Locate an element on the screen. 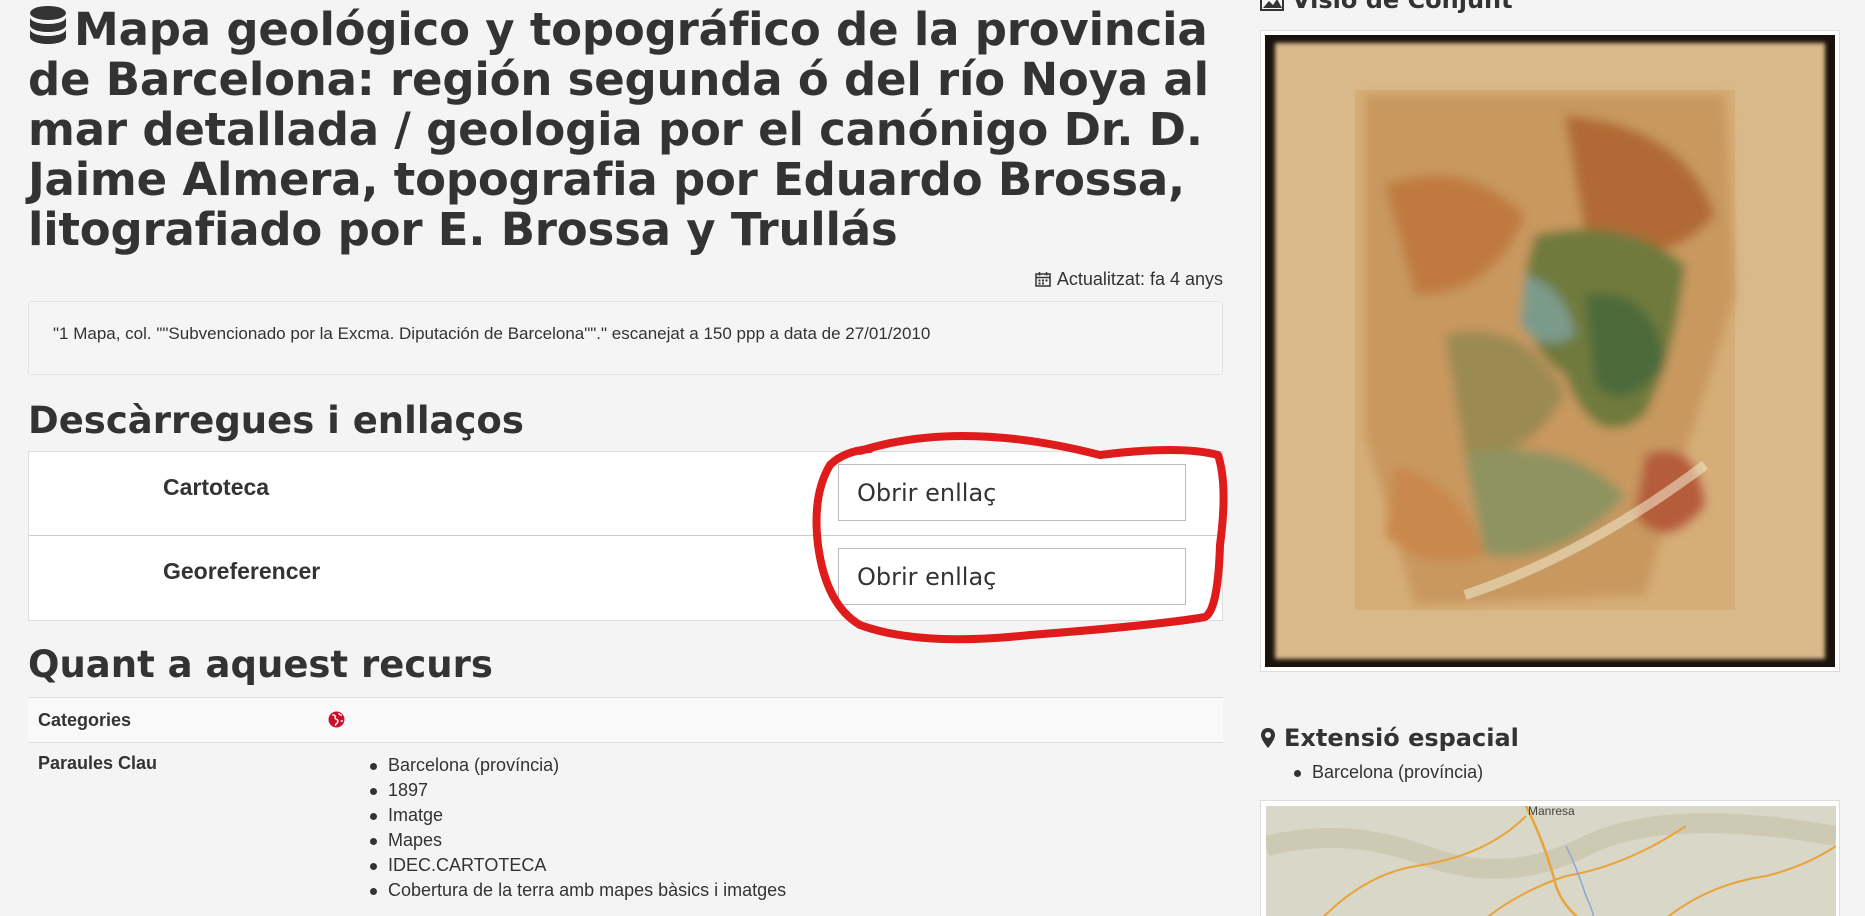  overview-heading: Visió de Conjunt is located at coordinates (1386, 7).